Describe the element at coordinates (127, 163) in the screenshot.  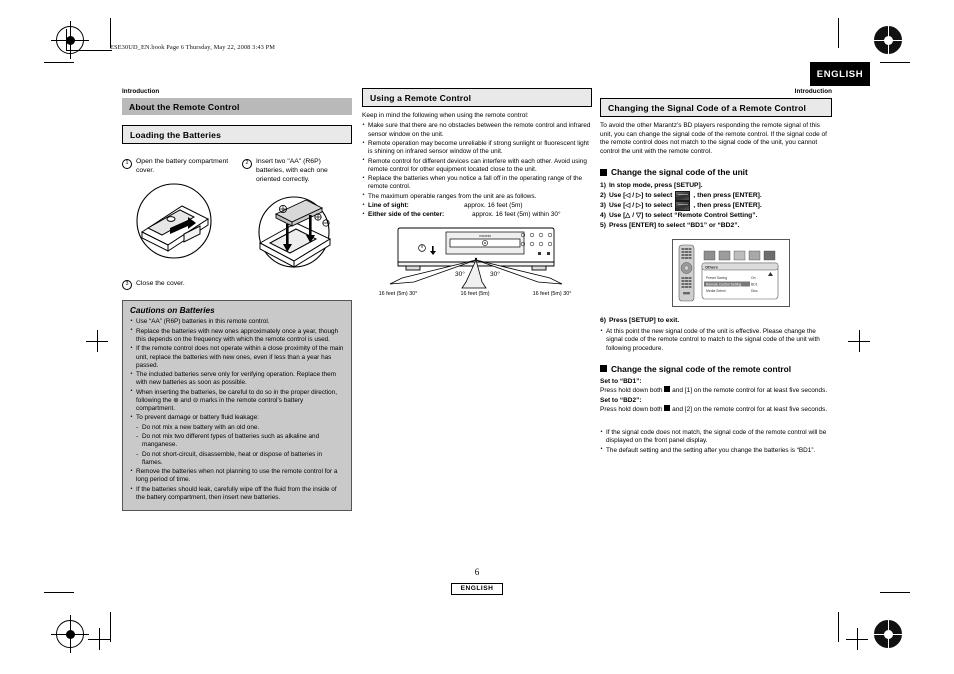
I see `step-number-1: 1` at that location.